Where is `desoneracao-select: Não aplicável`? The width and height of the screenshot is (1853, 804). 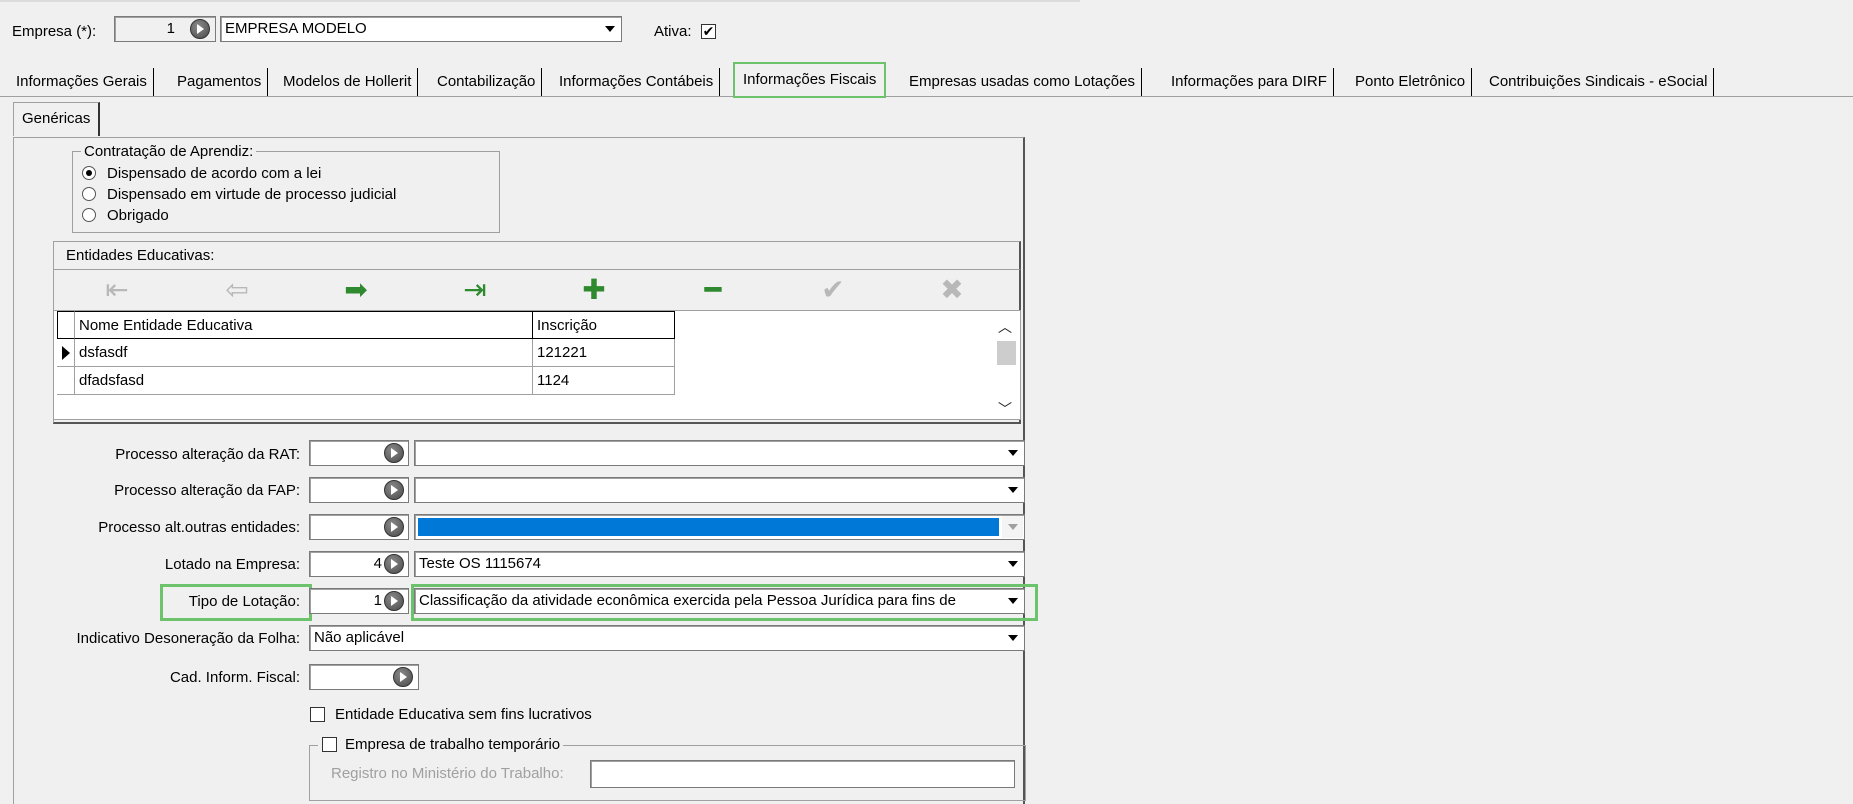 desoneracao-select: Não aplicável is located at coordinates (667, 638).